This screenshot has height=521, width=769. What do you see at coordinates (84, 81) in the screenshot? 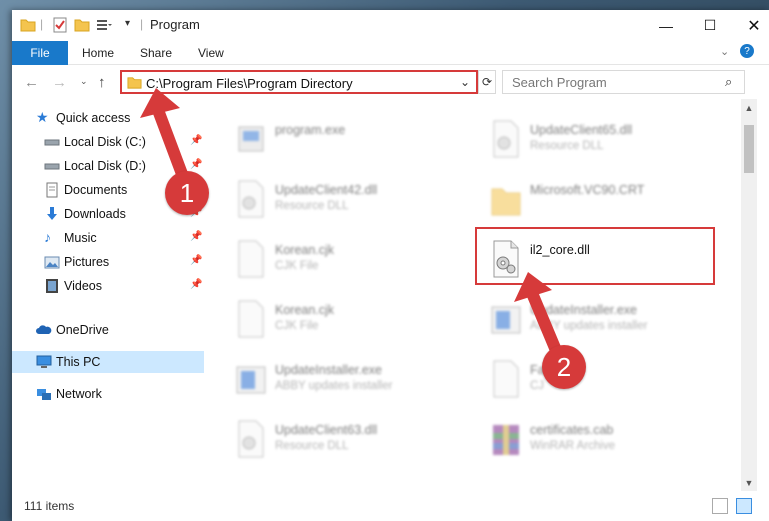
I see `recent-locations-icon: ⌄` at bounding box center [84, 81].